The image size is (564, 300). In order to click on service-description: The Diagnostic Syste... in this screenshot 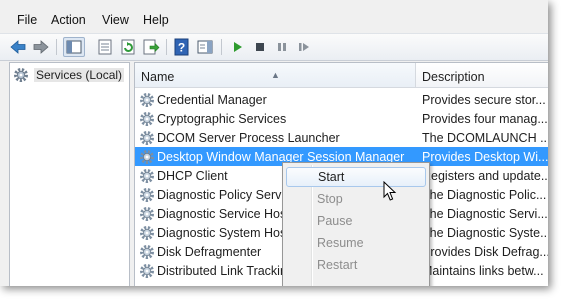, I will do `click(485, 233)`.